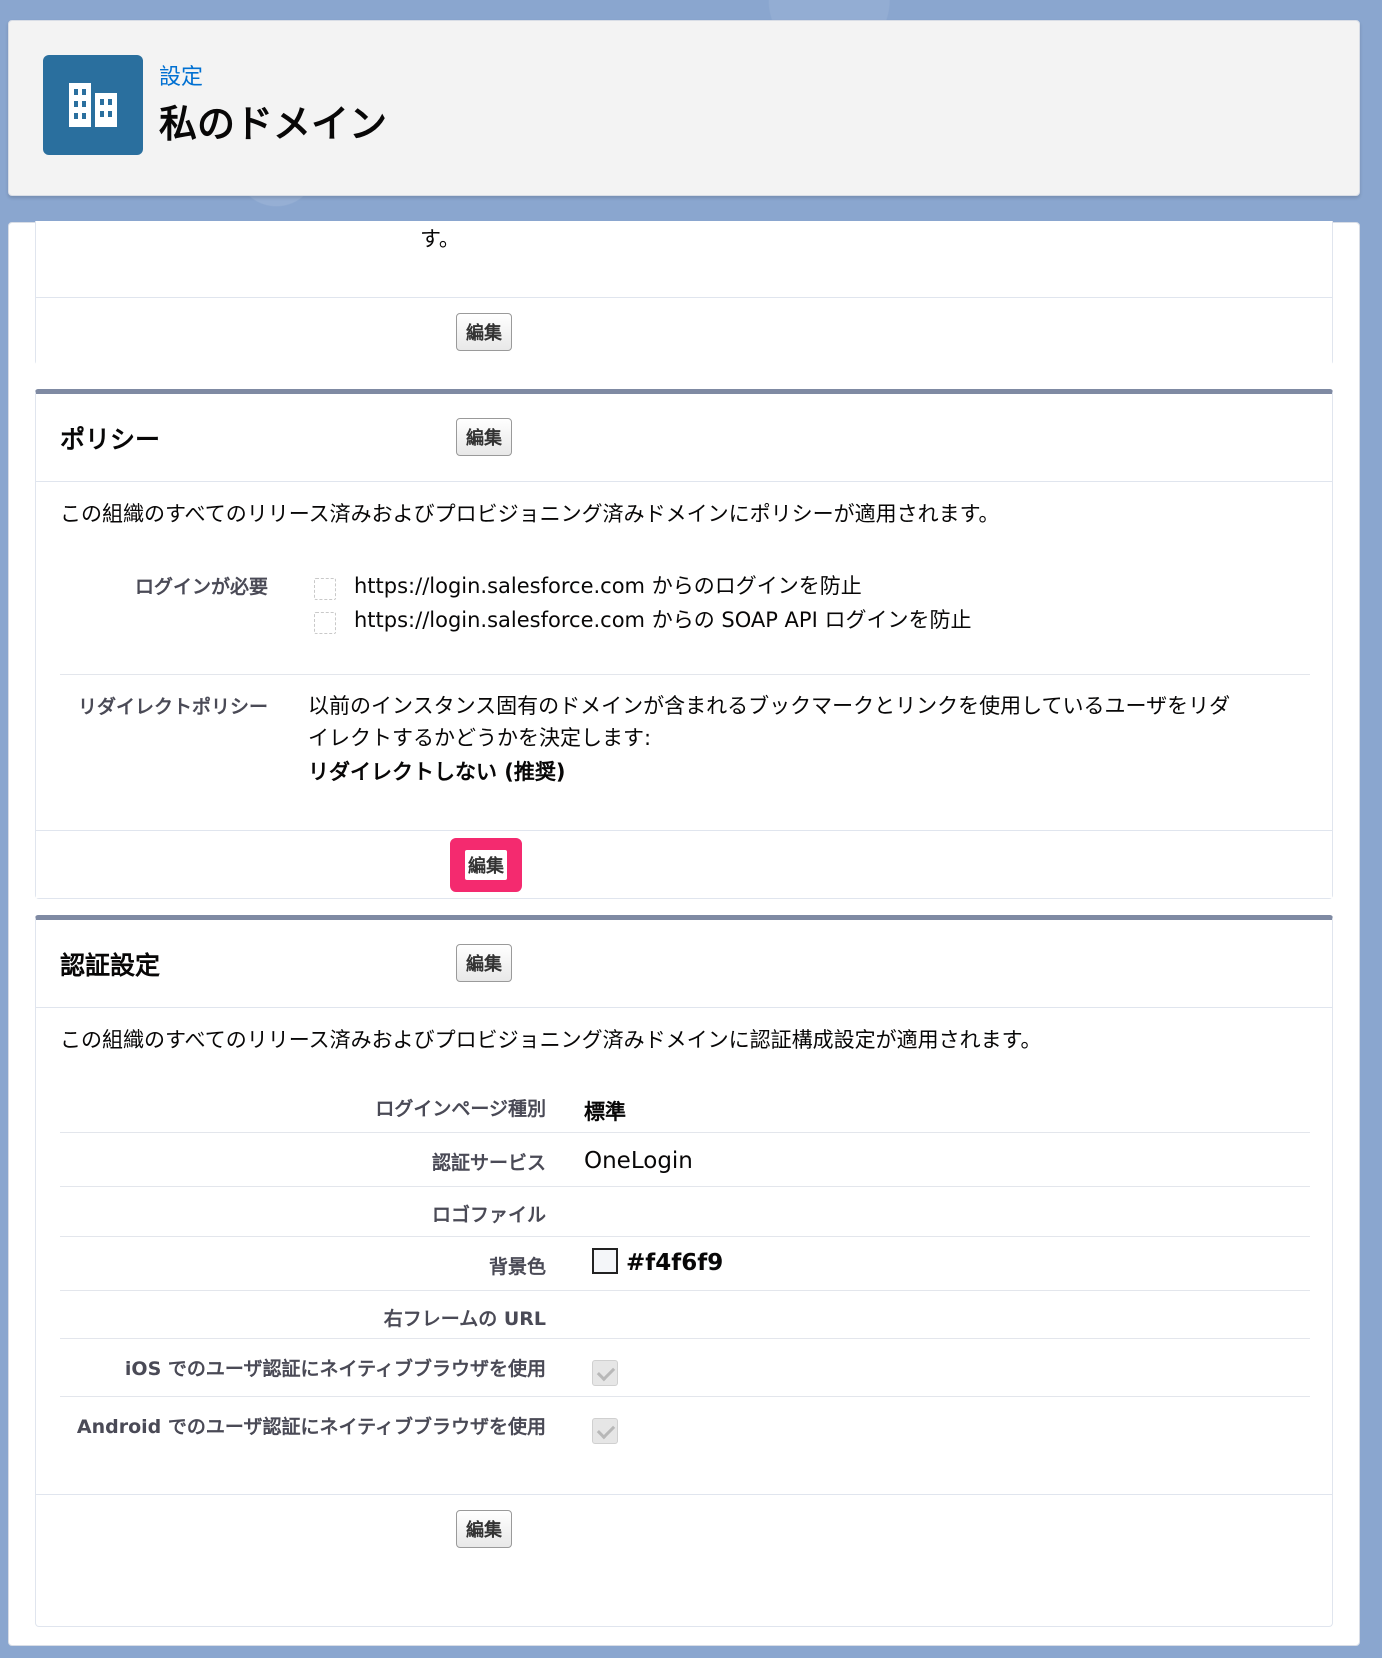  I want to click on redirect-description-line2: イレクトするかどうかを決定します:, so click(480, 738).